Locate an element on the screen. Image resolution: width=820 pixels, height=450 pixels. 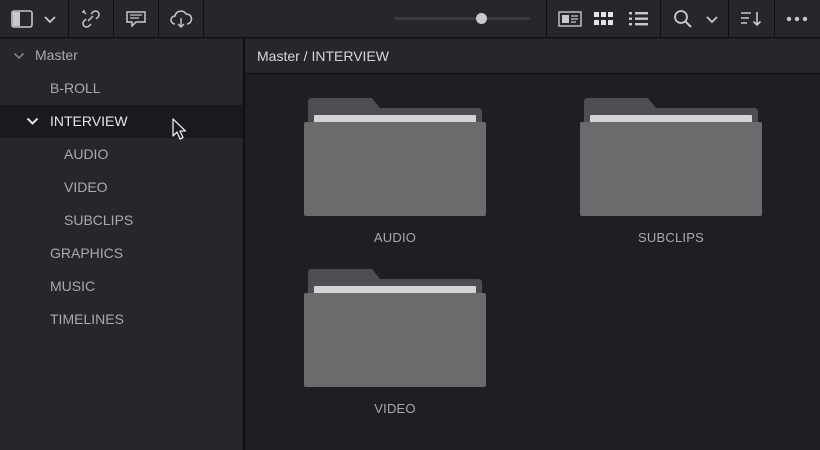
folder-video: VIDEO is located at coordinates (395, 342).